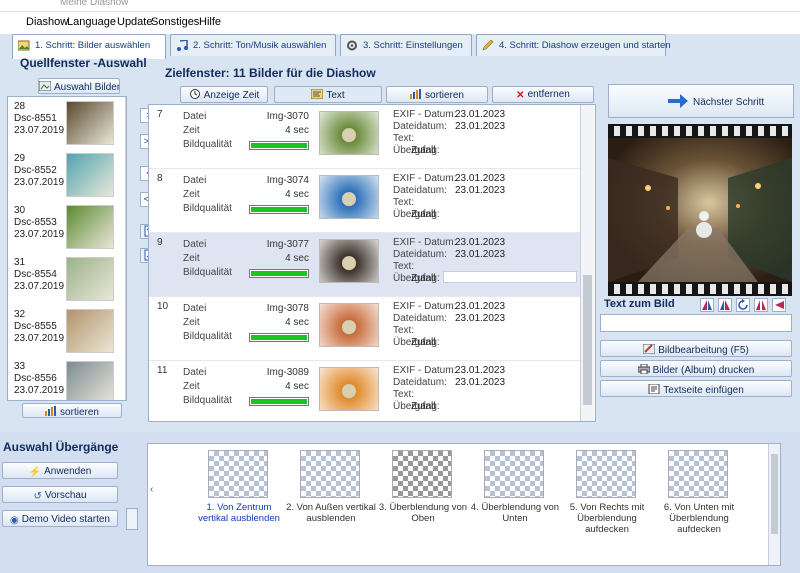  I want to click on source-scrollbar, so click(125, 248).